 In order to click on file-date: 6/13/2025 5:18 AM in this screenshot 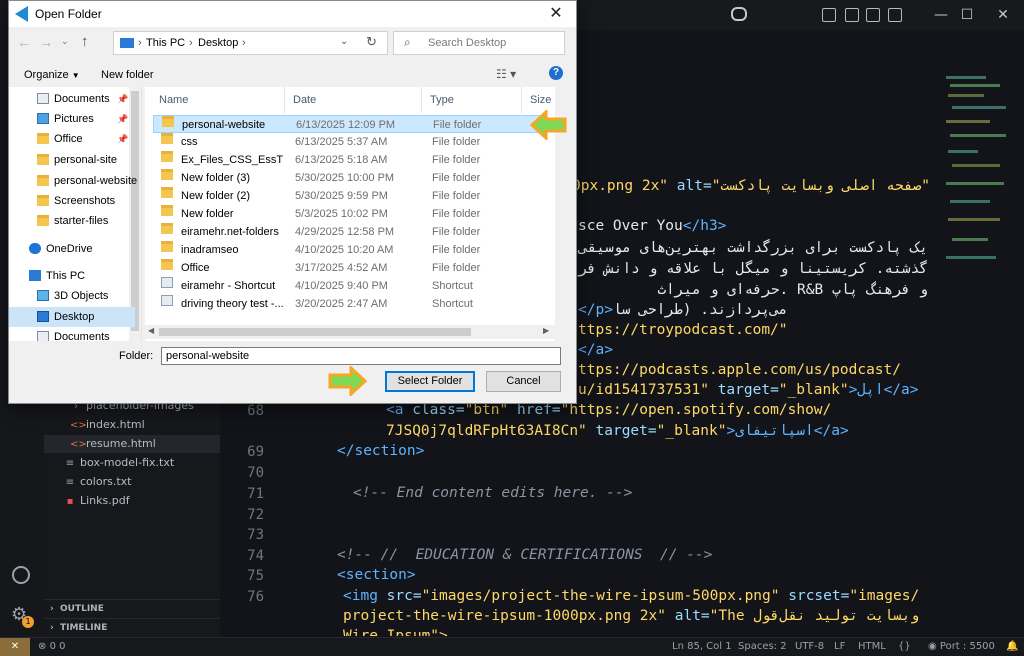, I will do `click(341, 160)`.